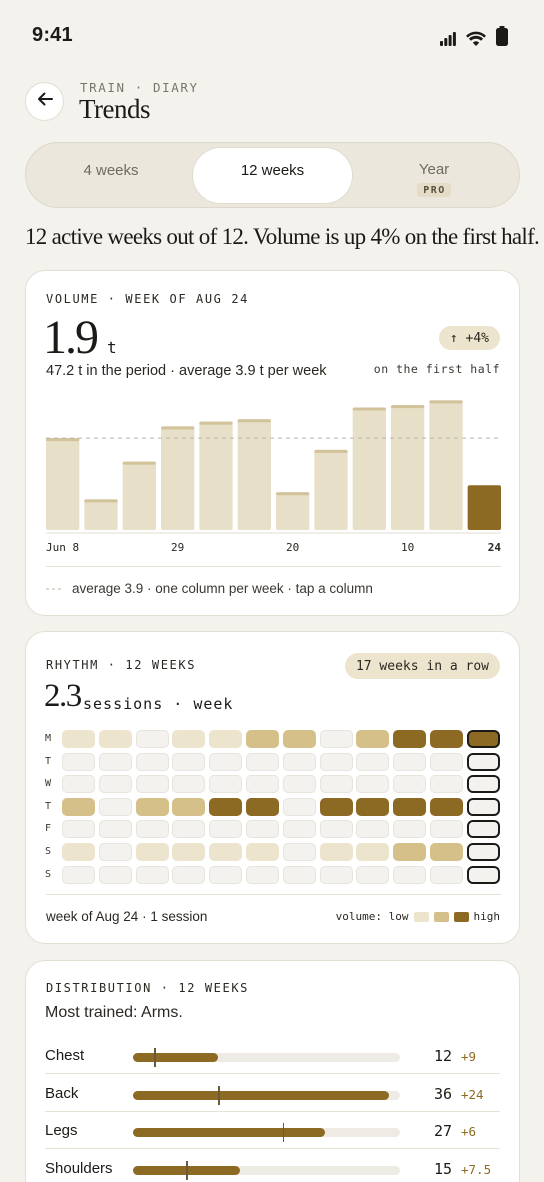 Image resolution: width=544 pixels, height=1182 pixels. I want to click on distribution-row: Legs 27 +6, so click(272, 1130).